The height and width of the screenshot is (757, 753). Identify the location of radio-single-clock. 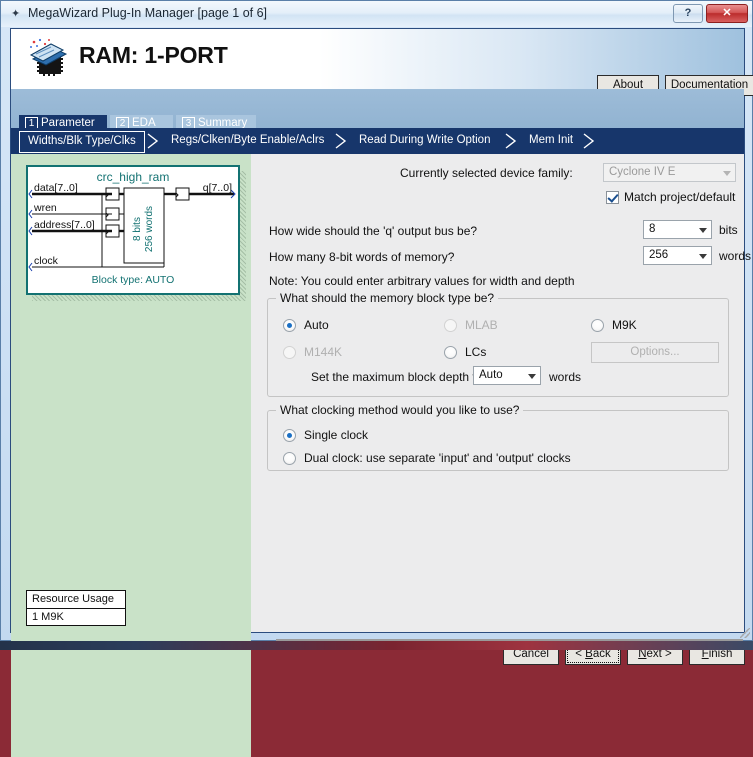
(289, 435).